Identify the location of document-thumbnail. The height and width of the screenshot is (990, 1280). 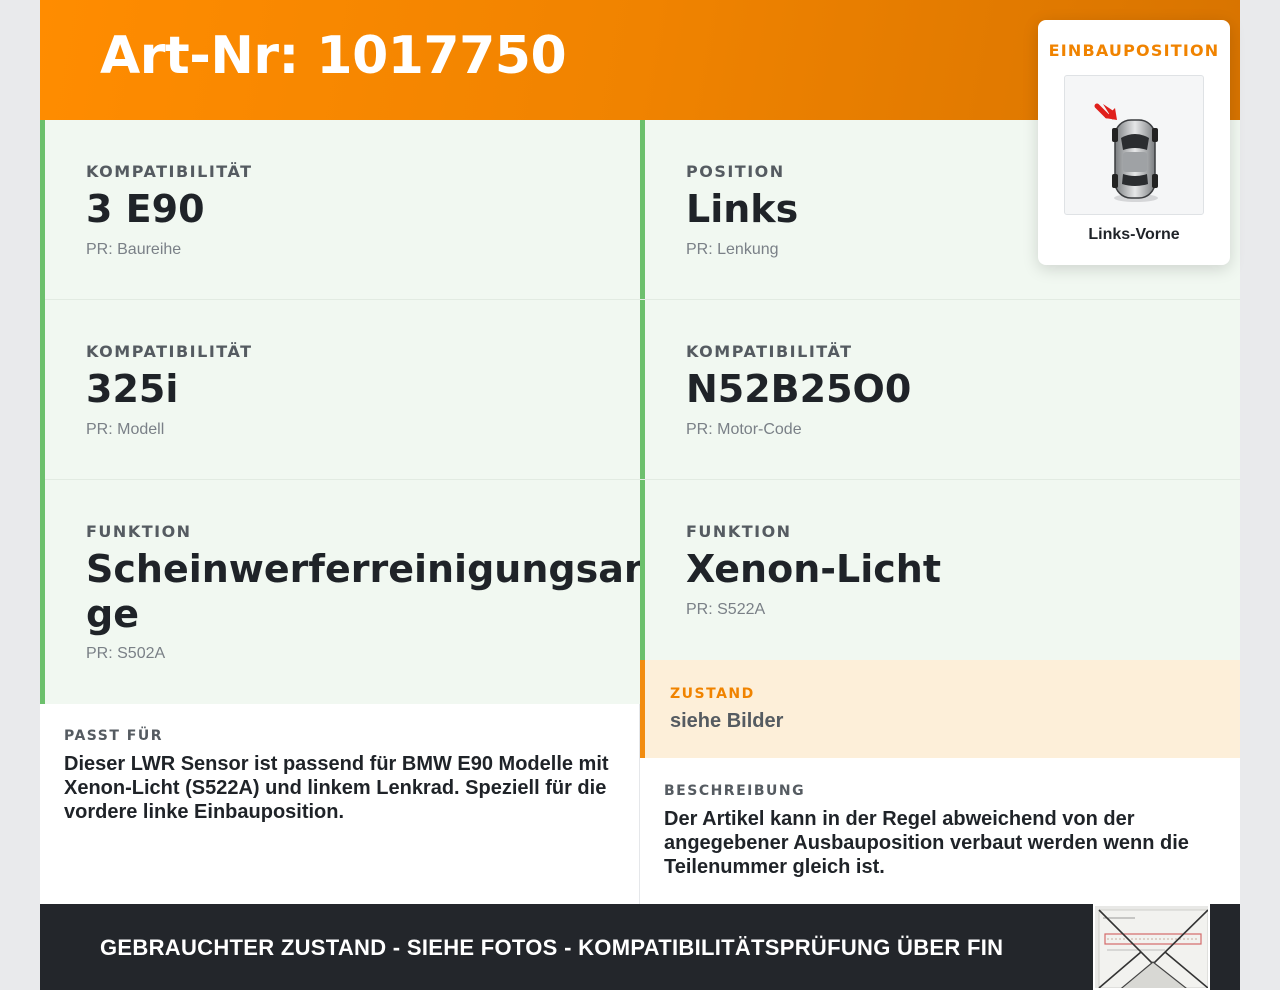
(1151, 947).